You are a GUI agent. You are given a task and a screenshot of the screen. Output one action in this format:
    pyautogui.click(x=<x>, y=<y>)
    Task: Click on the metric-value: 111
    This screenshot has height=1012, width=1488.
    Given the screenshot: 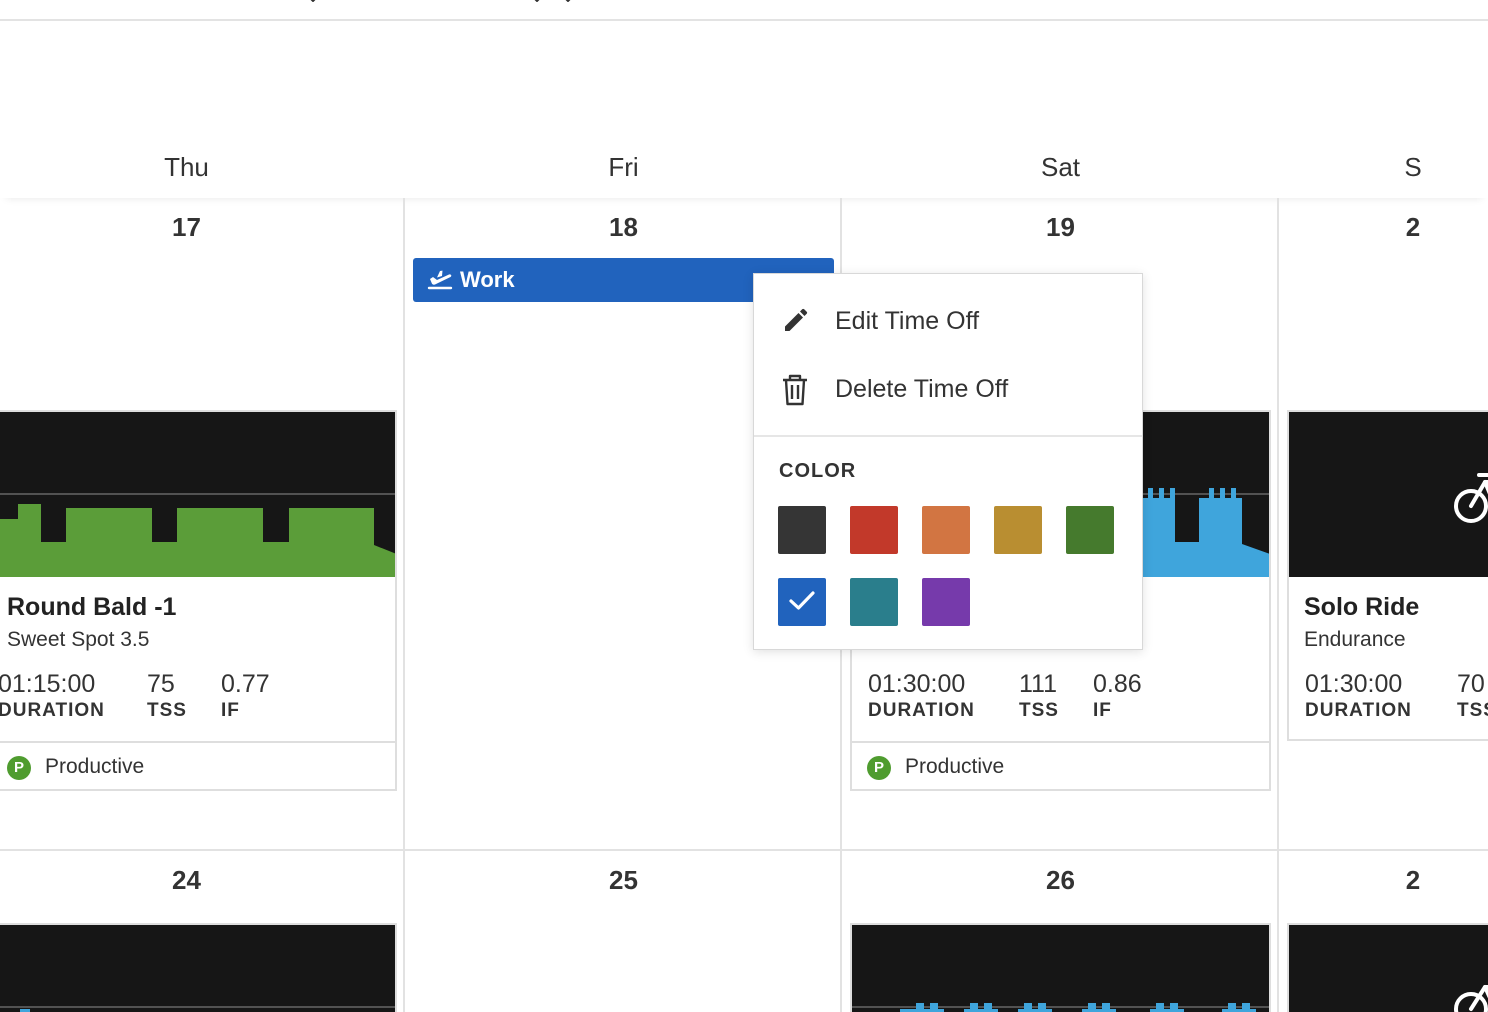 What is the action you would take?
    pyautogui.click(x=1038, y=684)
    